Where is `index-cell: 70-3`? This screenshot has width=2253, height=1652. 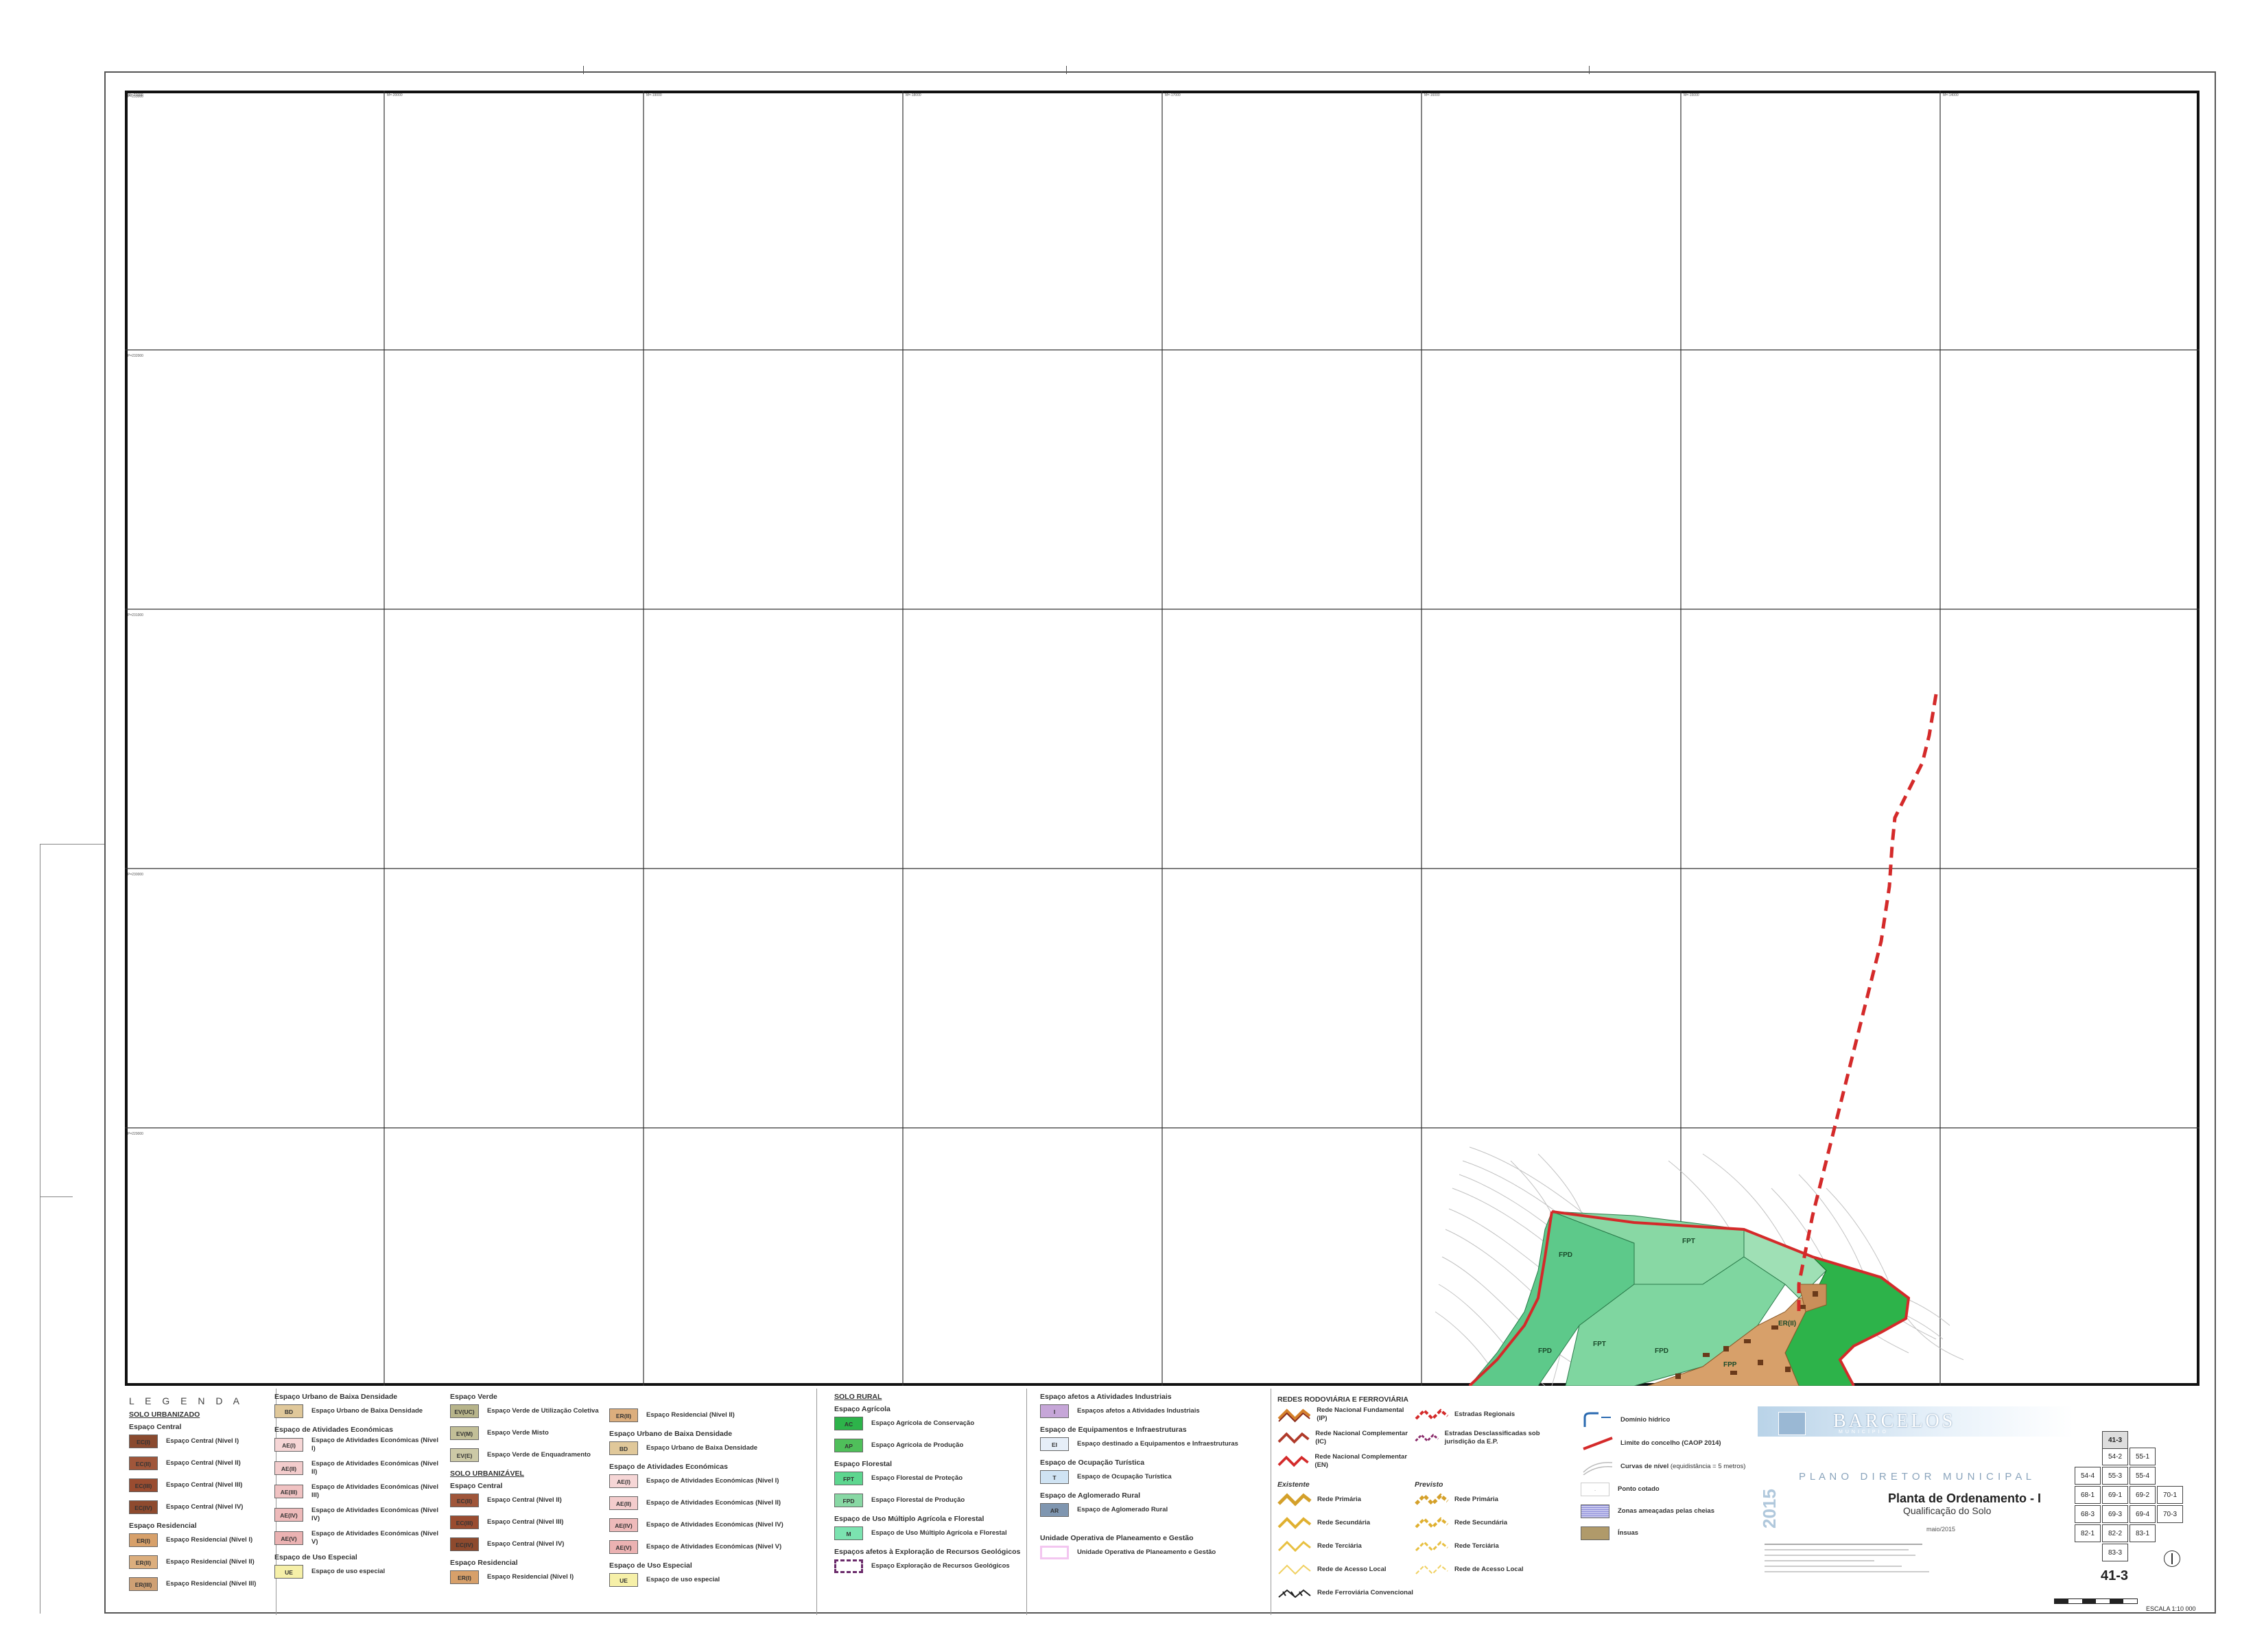 index-cell: 70-3 is located at coordinates (2170, 1514).